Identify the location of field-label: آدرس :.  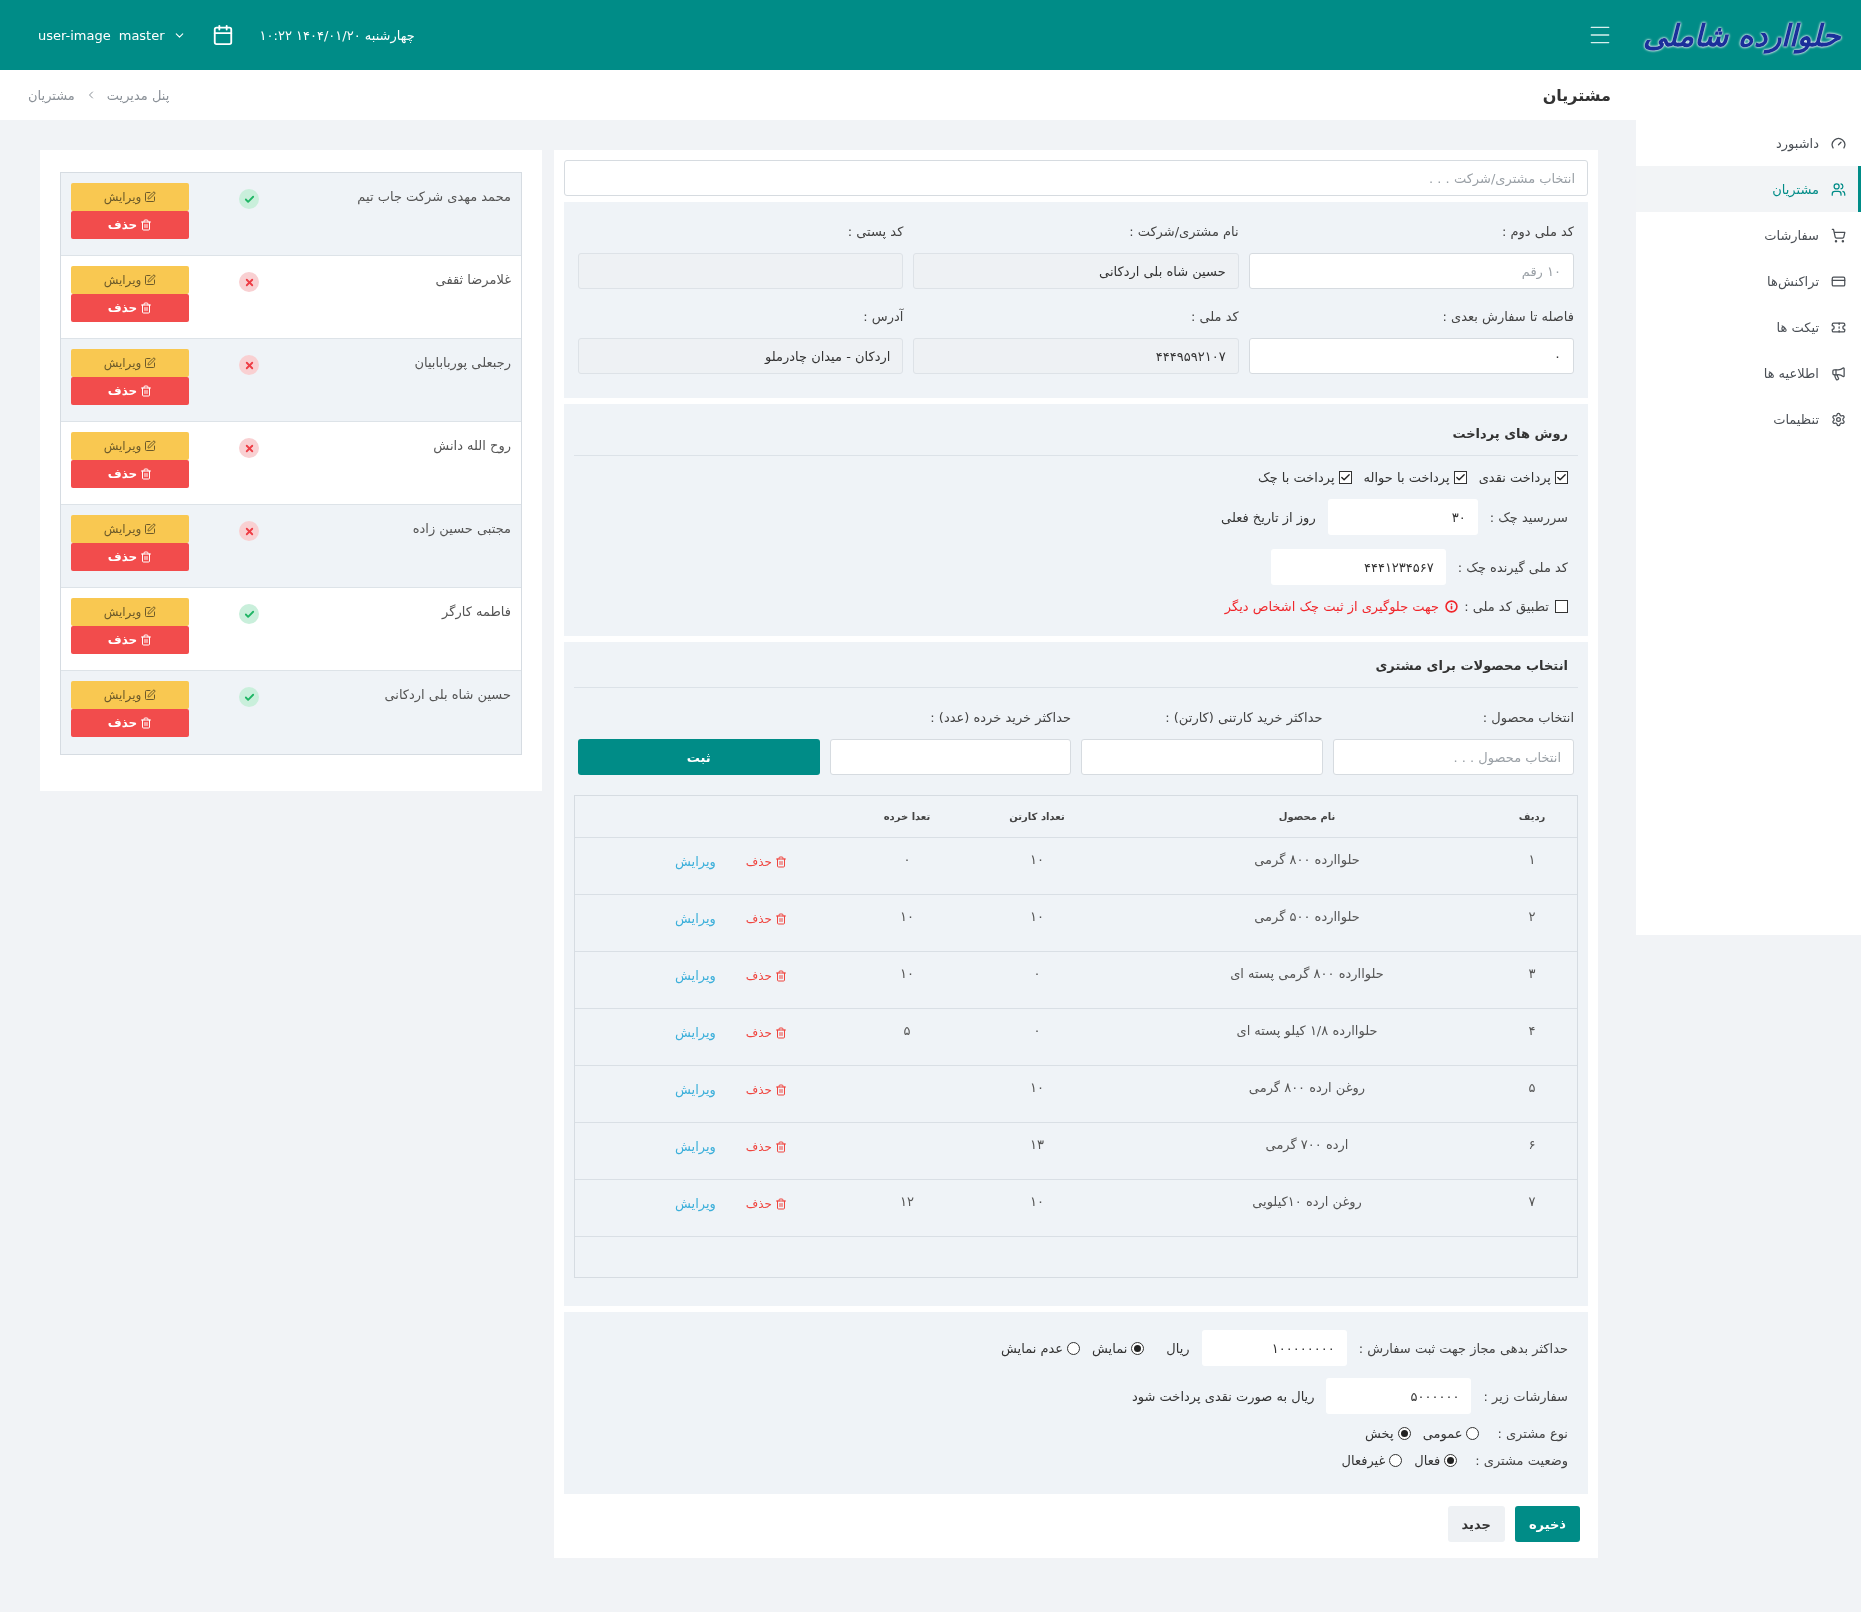
(883, 316).